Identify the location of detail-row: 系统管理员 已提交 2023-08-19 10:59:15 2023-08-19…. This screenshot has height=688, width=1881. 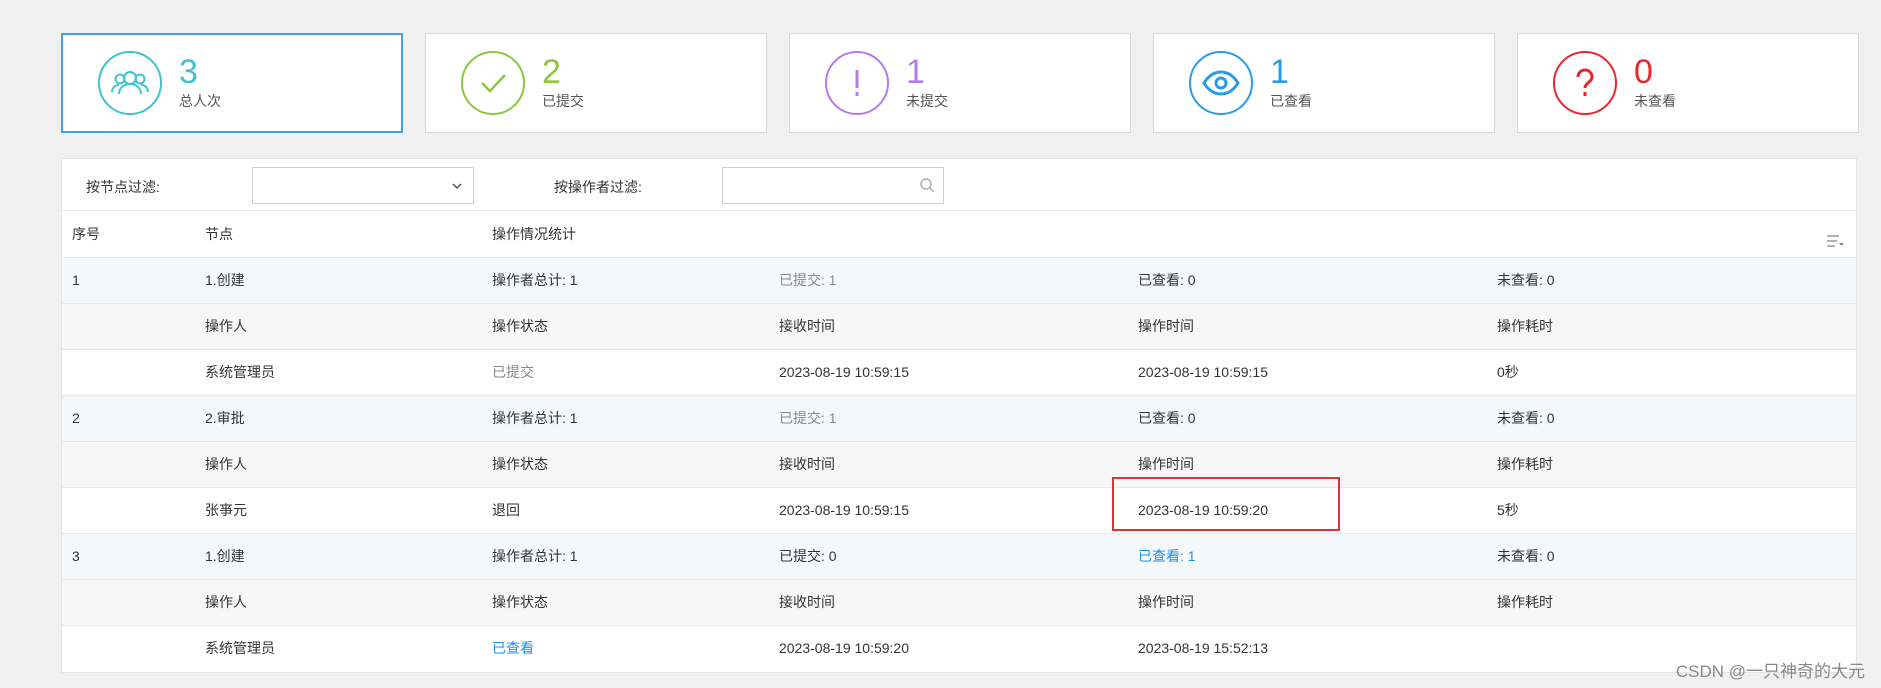
(959, 372).